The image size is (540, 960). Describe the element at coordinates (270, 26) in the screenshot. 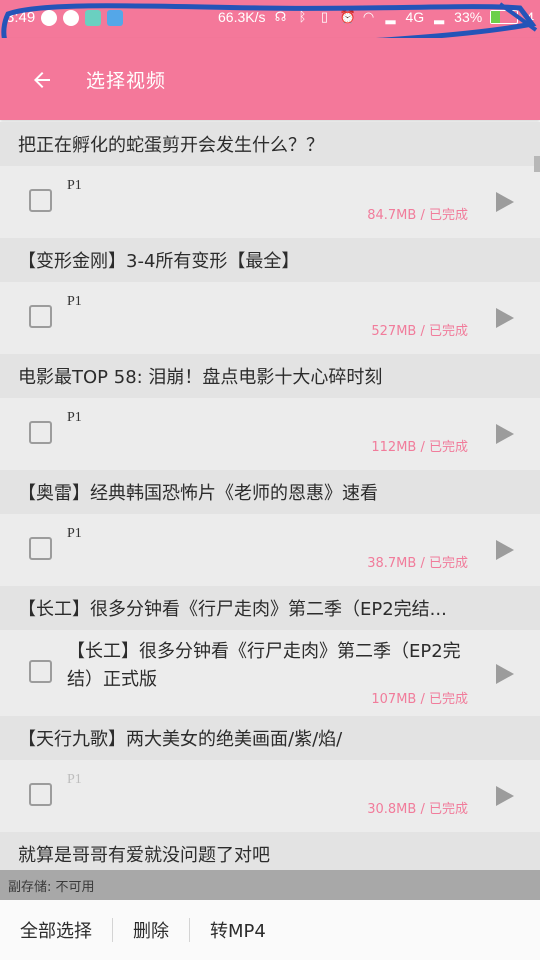

I see `status-bar: 3:49 66.3K/s ☊ ᛒ ▯ ⏰ ◠ ▂ 4G ▂ 33% 4` at that location.